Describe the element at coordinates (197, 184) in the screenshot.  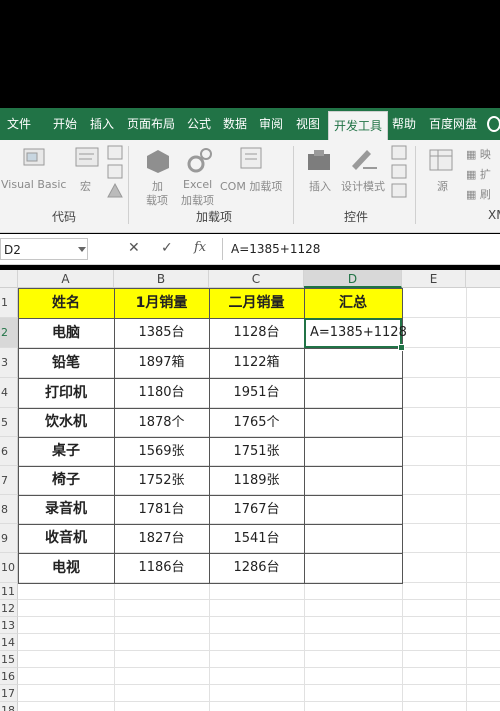
I see `excel-addins-button-line1: Excel` at that location.